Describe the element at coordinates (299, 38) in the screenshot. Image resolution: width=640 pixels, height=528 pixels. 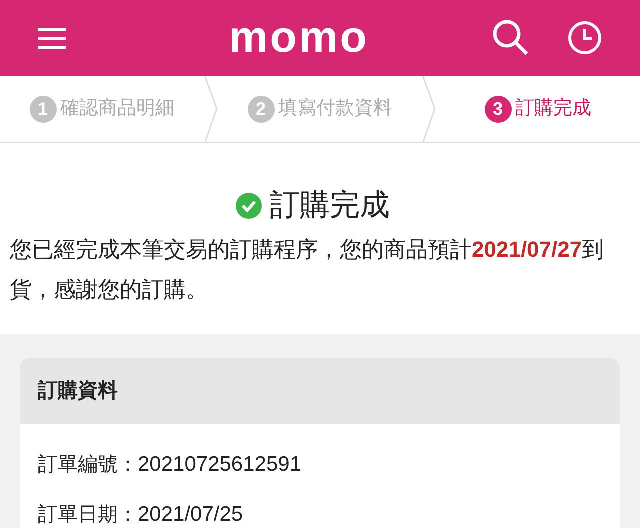
I see `logo: momo` at that location.